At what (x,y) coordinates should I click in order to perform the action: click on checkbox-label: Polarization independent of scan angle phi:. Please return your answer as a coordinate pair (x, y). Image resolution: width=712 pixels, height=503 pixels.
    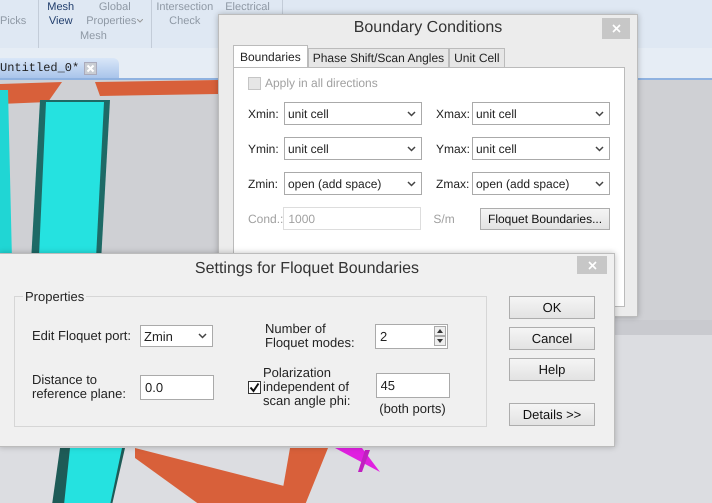
    Looking at the image, I should click on (306, 387).